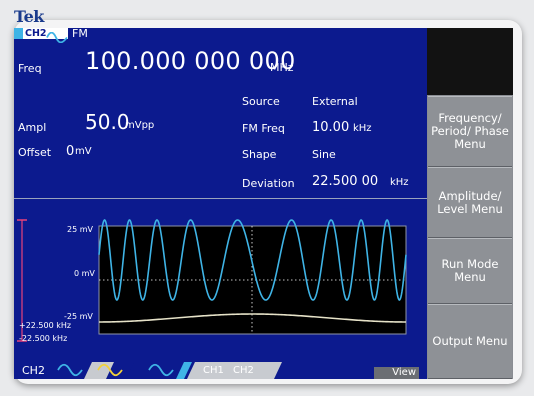  I want to click on freq-value: 100.000 000 000, so click(190, 61).